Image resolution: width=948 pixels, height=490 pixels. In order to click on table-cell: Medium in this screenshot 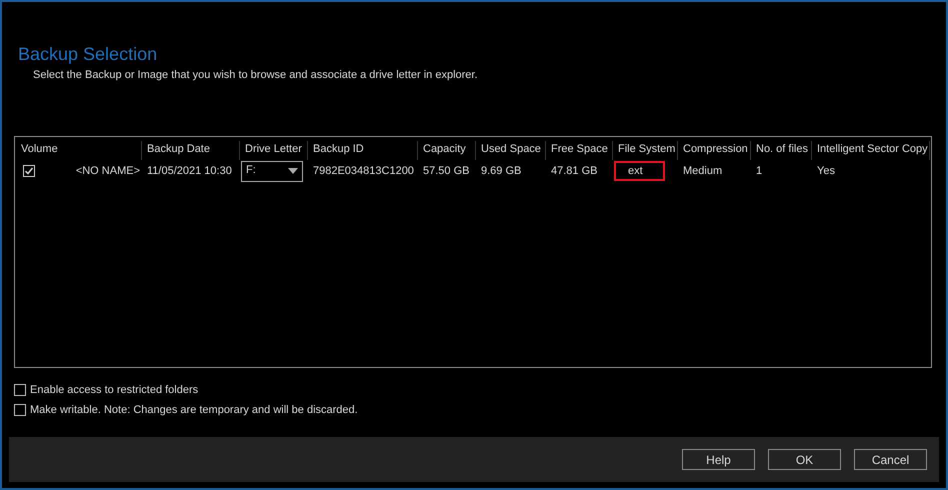, I will do `click(702, 171)`.